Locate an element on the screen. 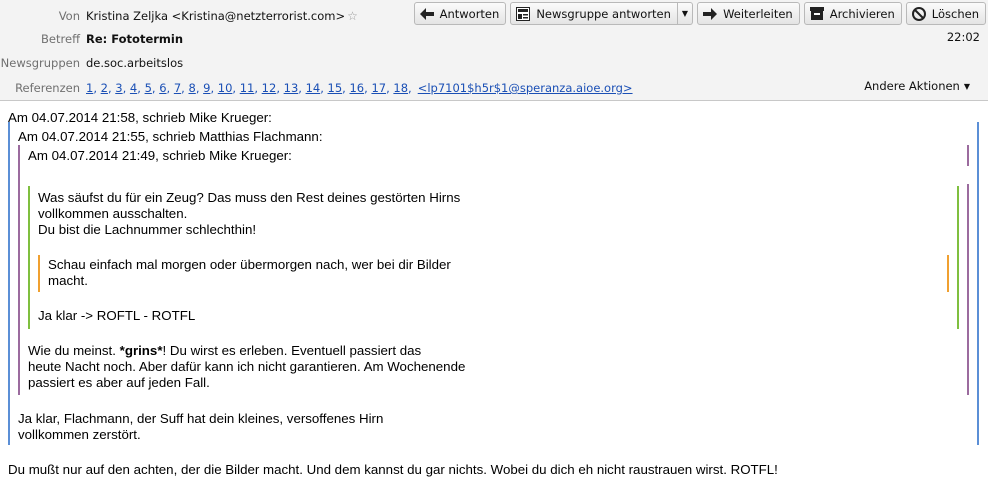 This screenshot has width=988, height=502. reference-link: 15 is located at coordinates (335, 88).